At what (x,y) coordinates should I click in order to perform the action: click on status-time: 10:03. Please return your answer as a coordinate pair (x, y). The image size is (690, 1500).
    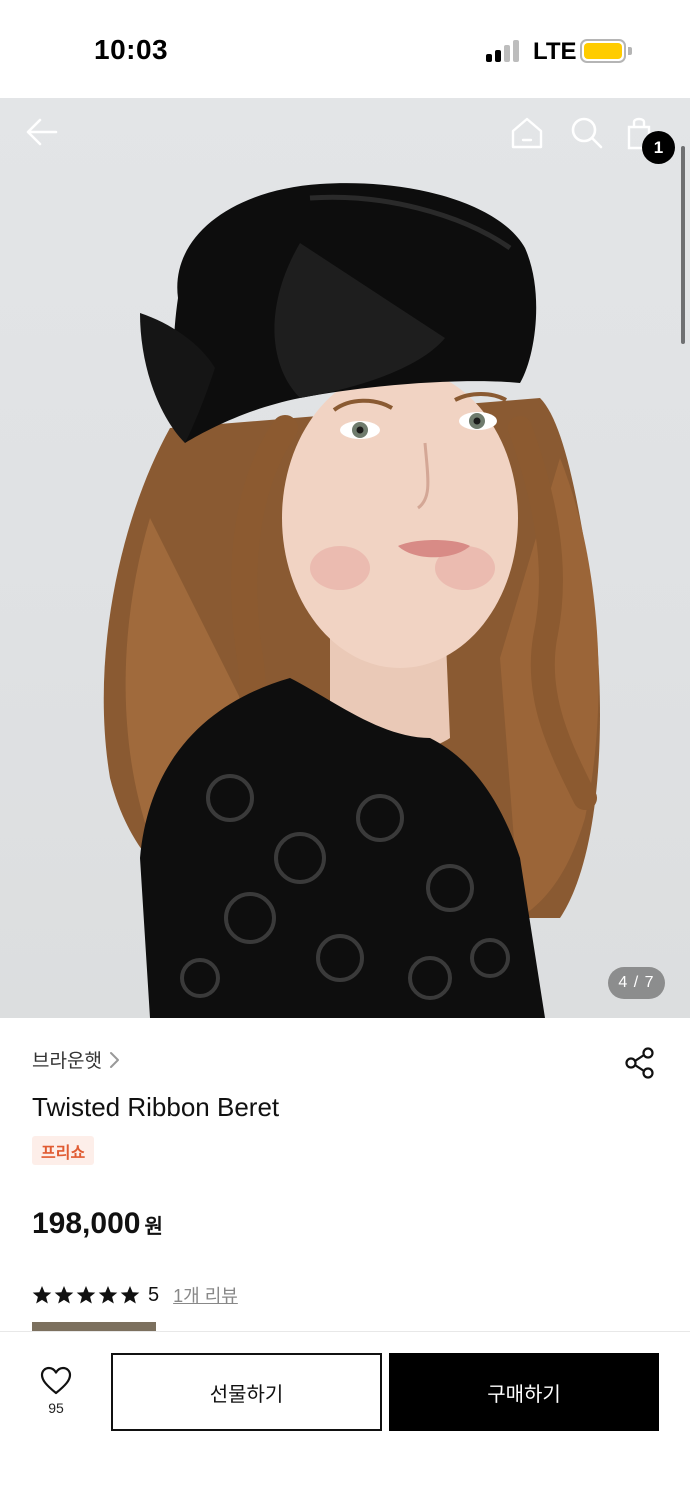
    Looking at the image, I should click on (131, 49).